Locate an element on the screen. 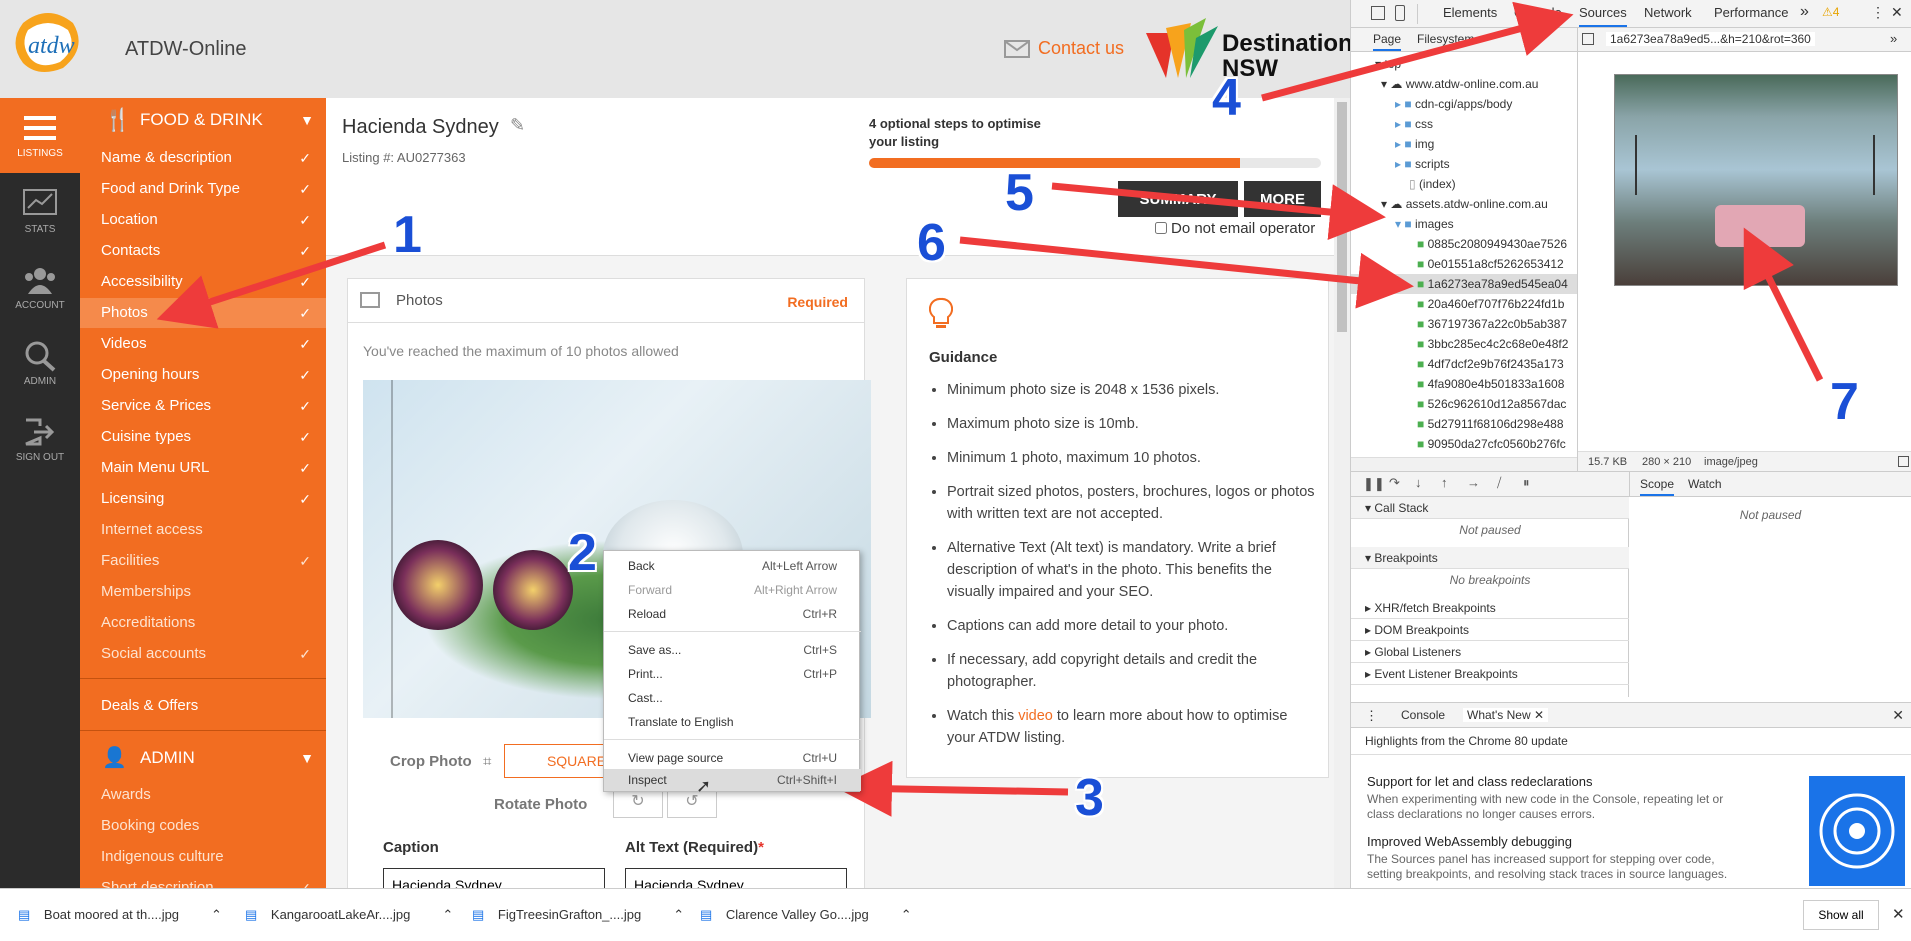 This screenshot has width=1911, height=941. chevron-right-icon: » is located at coordinates (1893, 38).